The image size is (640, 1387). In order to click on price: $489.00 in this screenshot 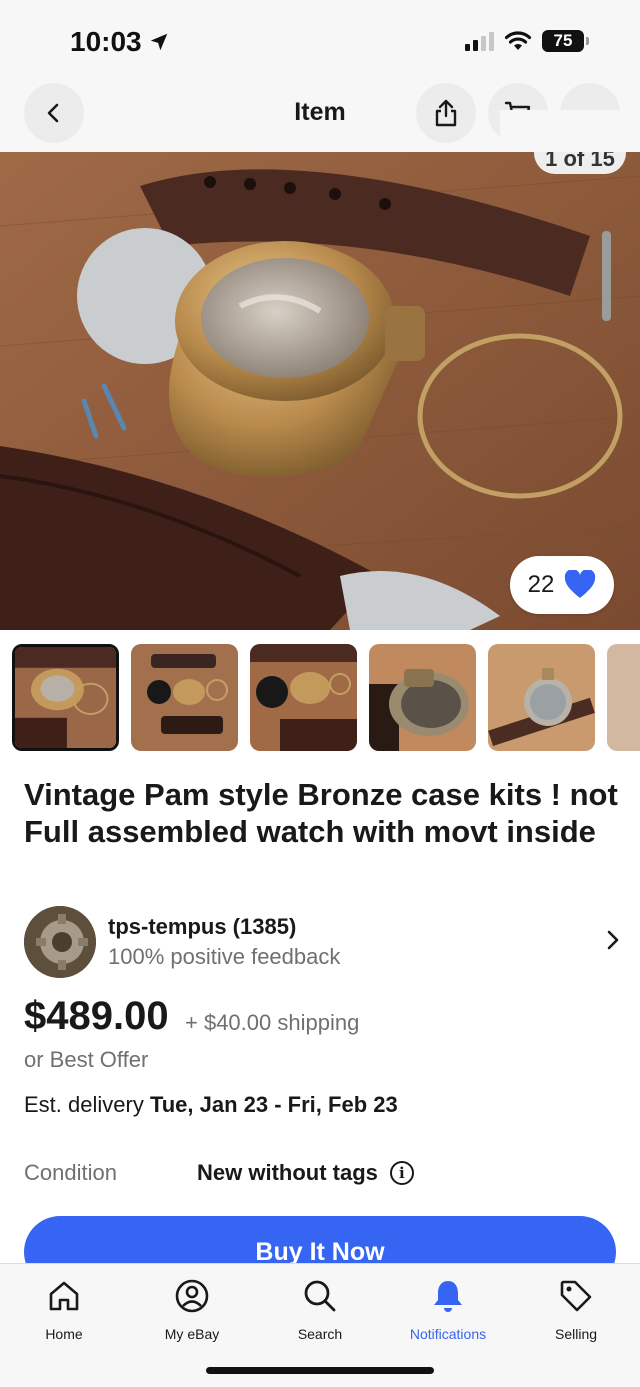, I will do `click(96, 1016)`.